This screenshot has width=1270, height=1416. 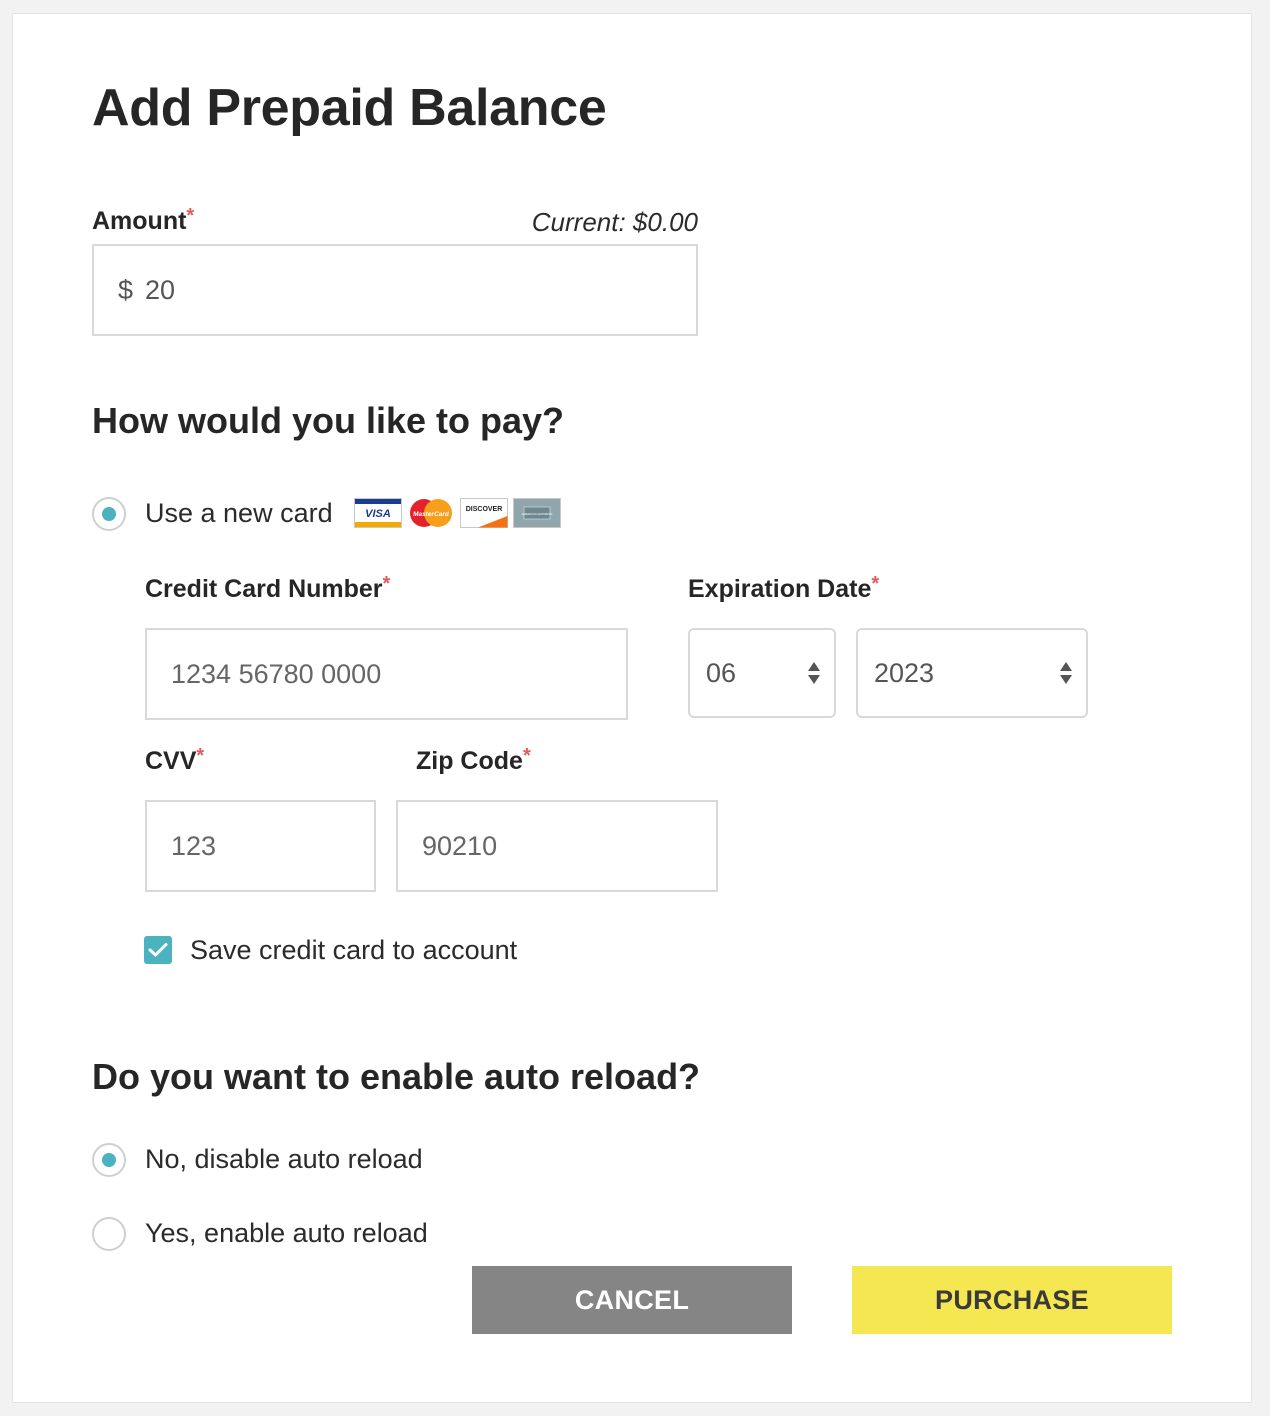 I want to click on amount-field: $, so click(x=395, y=290).